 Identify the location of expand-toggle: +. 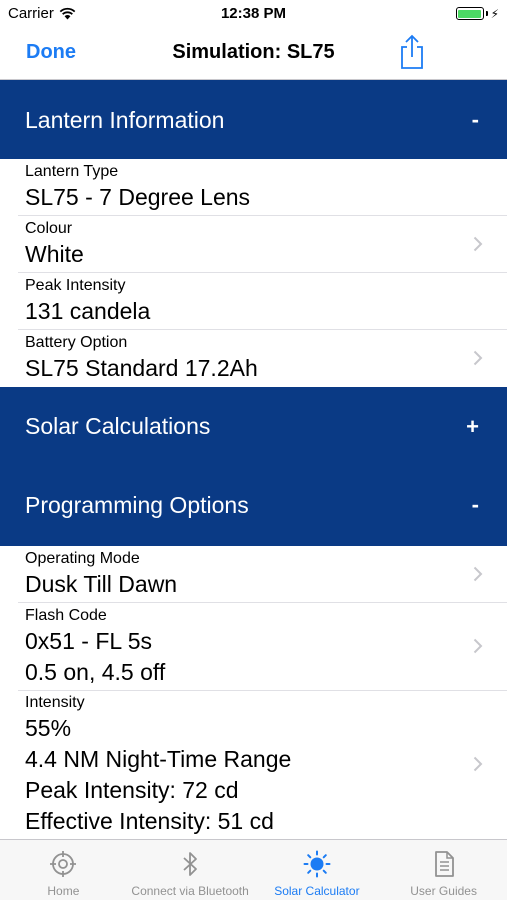
(472, 427).